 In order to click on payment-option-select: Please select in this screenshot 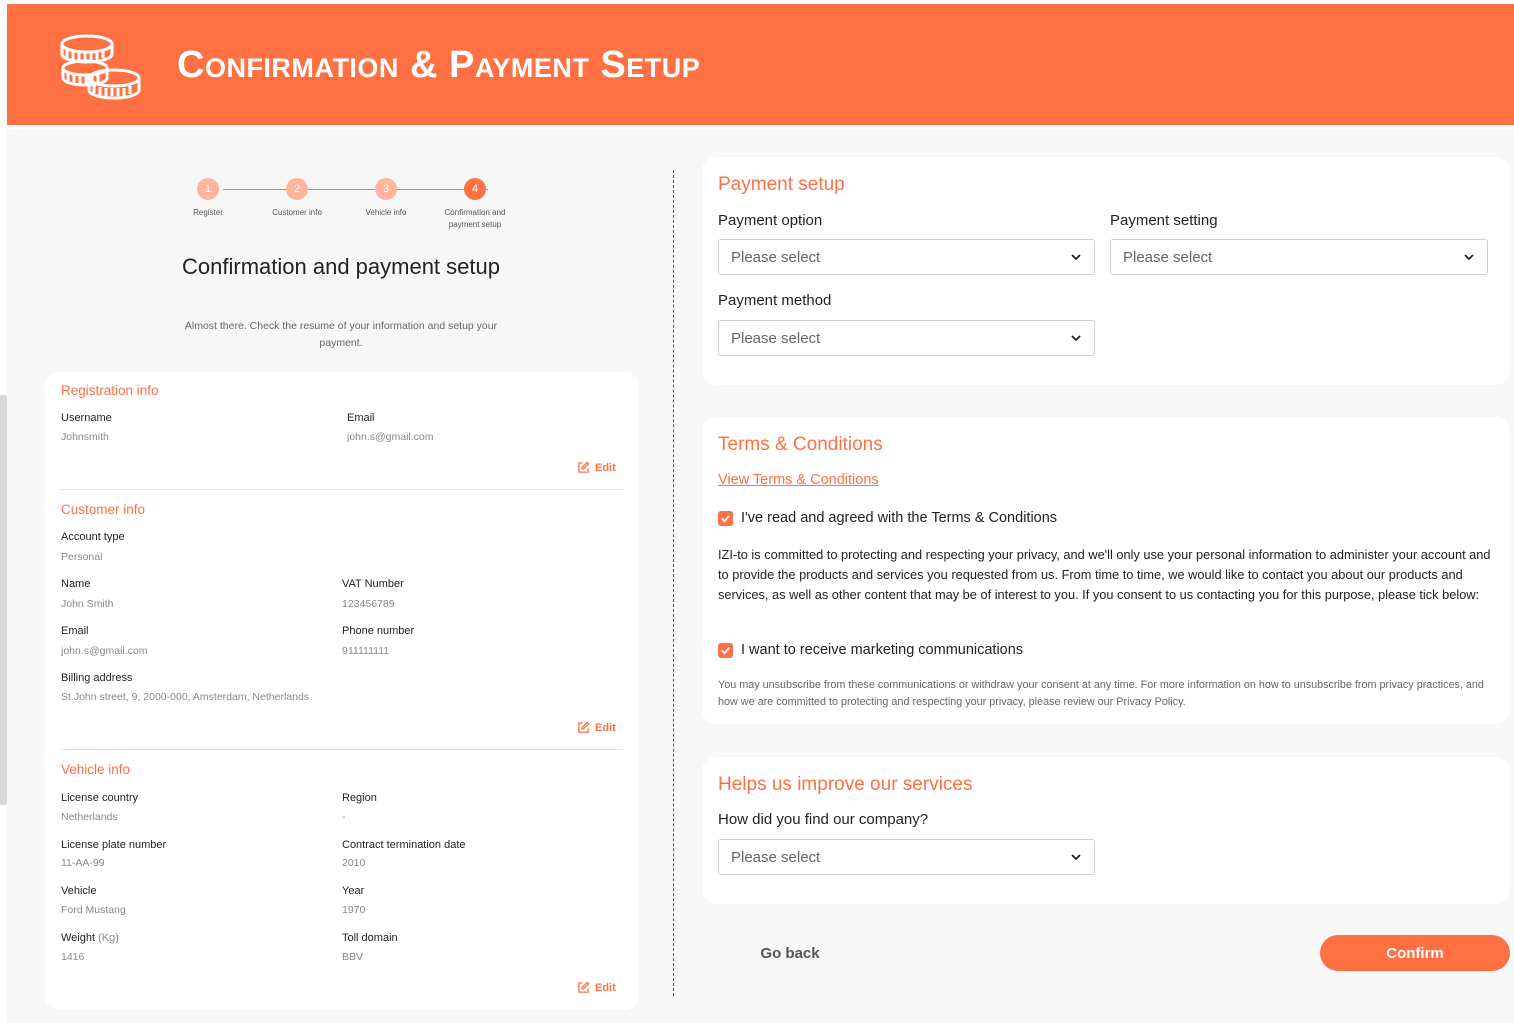, I will do `click(906, 257)`.